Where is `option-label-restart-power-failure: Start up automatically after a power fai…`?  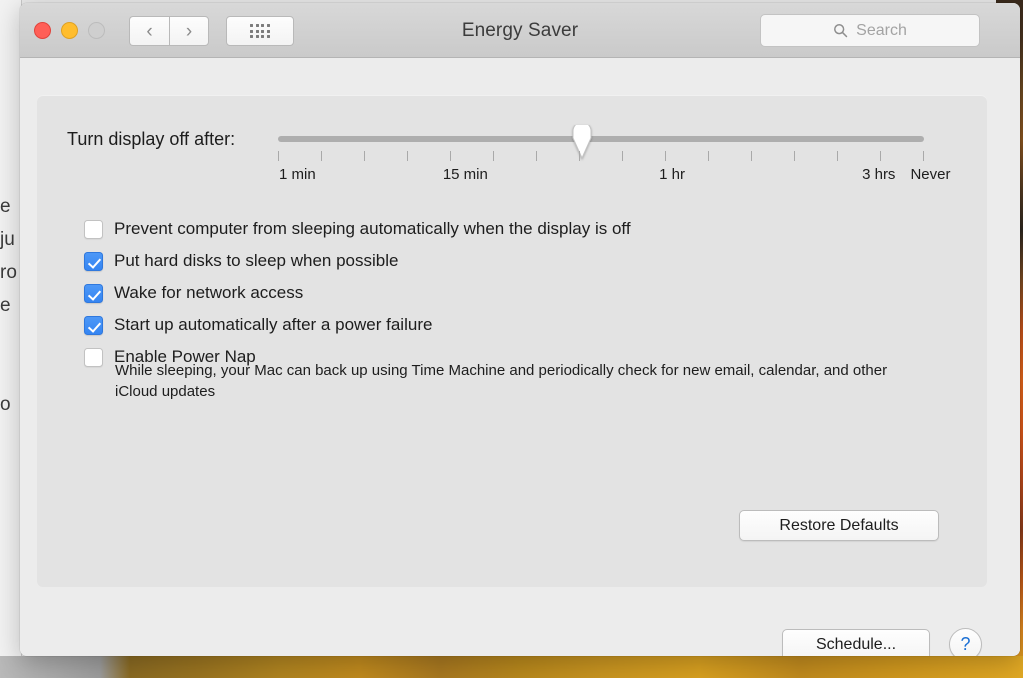
option-label-restart-power-failure: Start up automatically after a power fai… is located at coordinates (273, 324).